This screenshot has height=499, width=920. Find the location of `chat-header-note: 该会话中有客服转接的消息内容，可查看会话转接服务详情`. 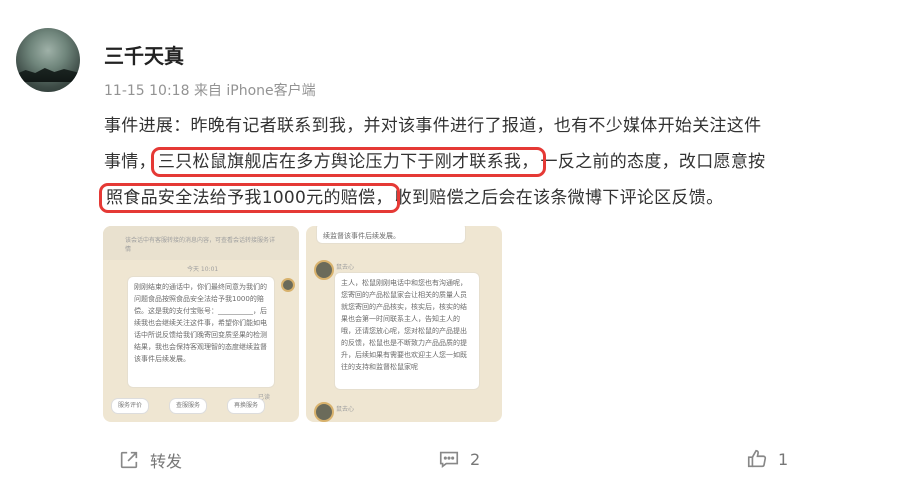

chat-header-note: 该会话中有客服转接的消息内容，可查看会话转接服务详情 is located at coordinates (201, 243).